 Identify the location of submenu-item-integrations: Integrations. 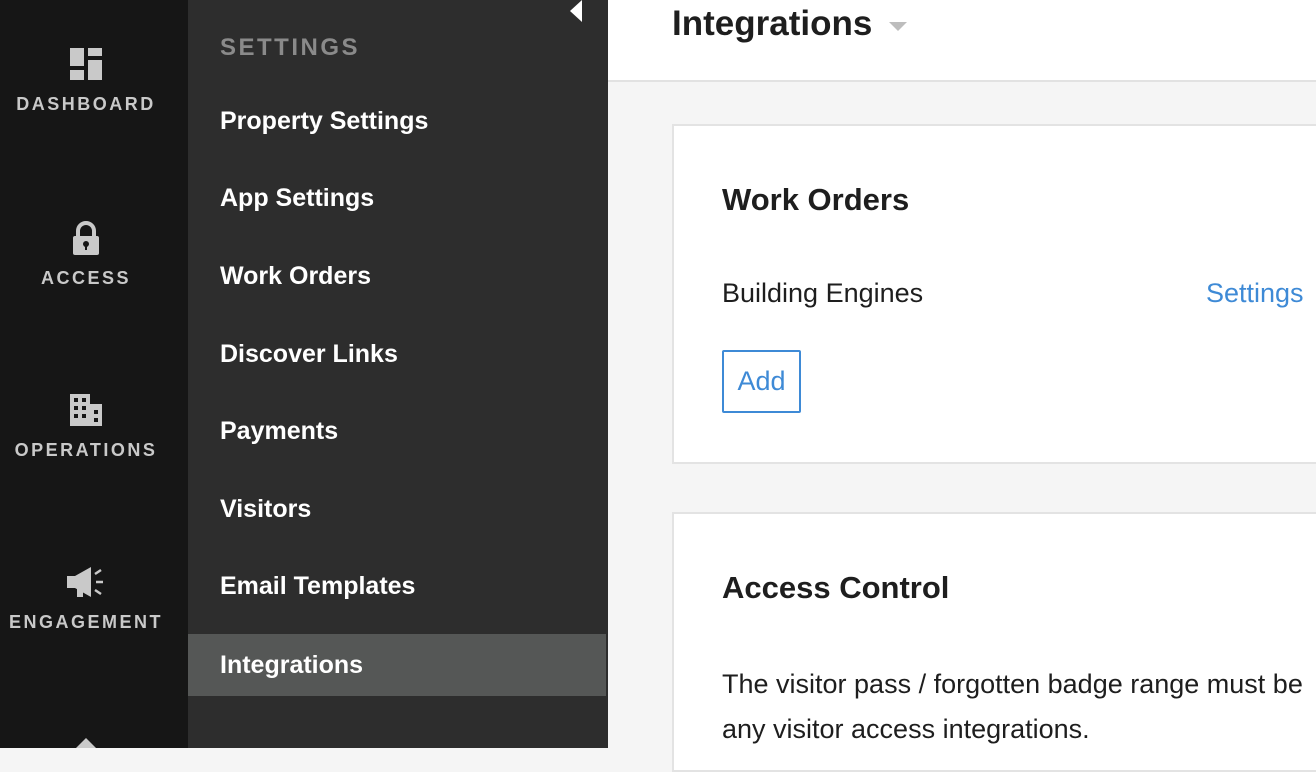
(397, 665).